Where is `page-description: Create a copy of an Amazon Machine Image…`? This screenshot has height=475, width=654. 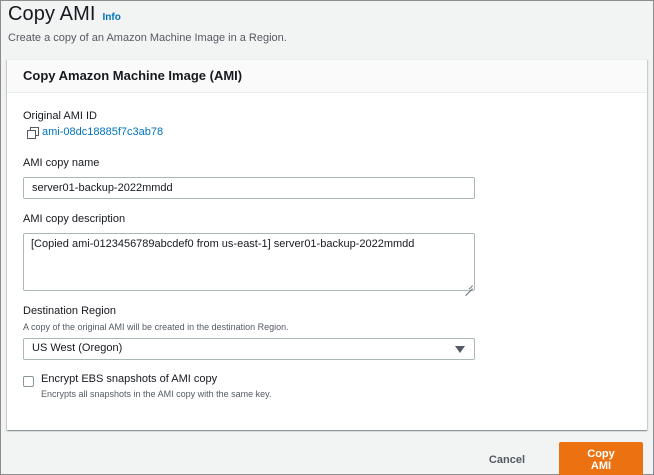 page-description: Create a copy of an Amazon Machine Image… is located at coordinates (147, 38).